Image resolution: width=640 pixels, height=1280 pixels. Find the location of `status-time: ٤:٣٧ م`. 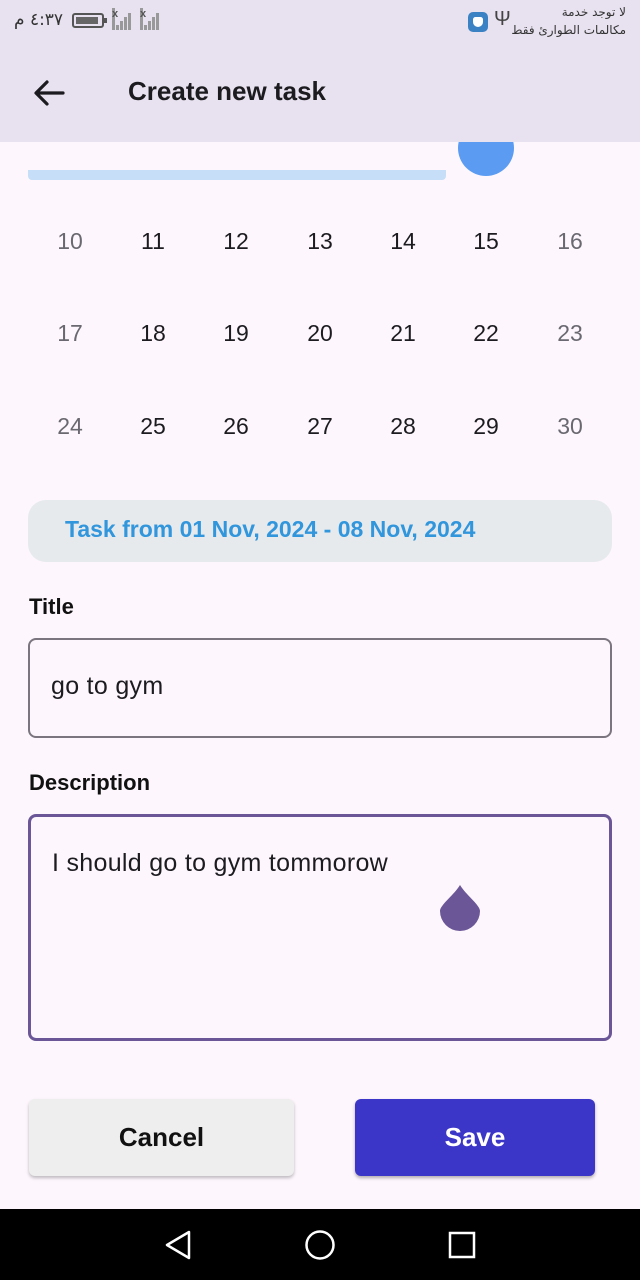

status-time: ٤:٣٧ م is located at coordinates (39, 20).